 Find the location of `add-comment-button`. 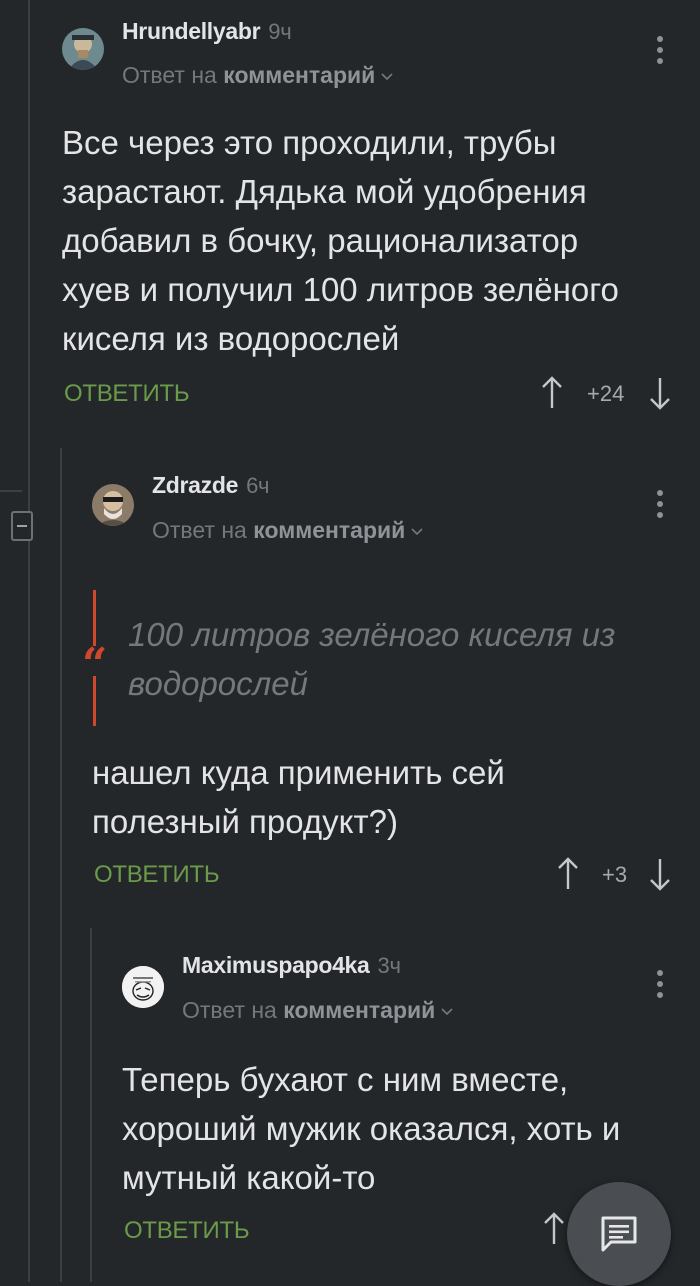

add-comment-button is located at coordinates (619, 1234).